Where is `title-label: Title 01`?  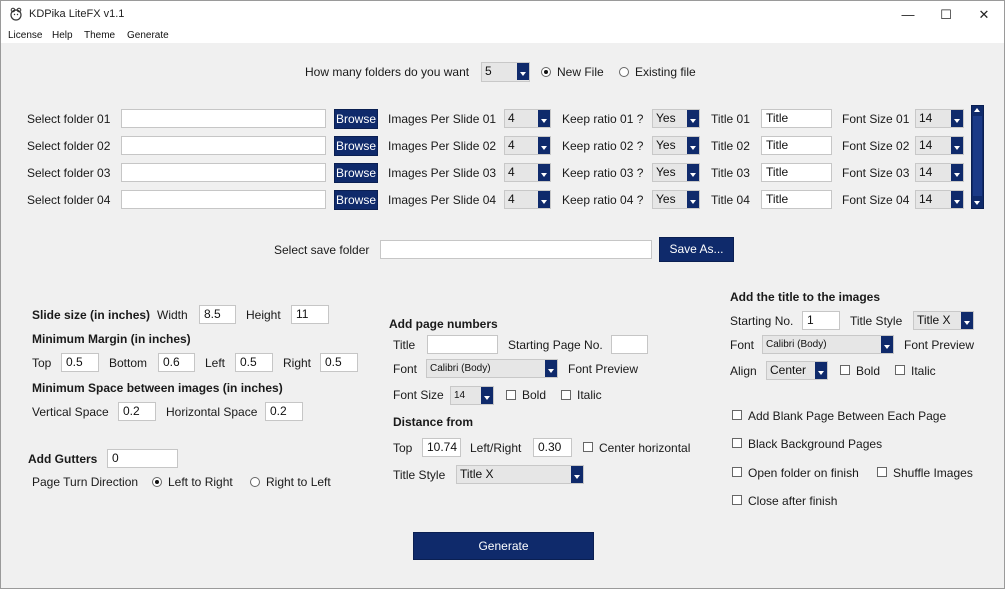 title-label: Title 01 is located at coordinates (730, 119).